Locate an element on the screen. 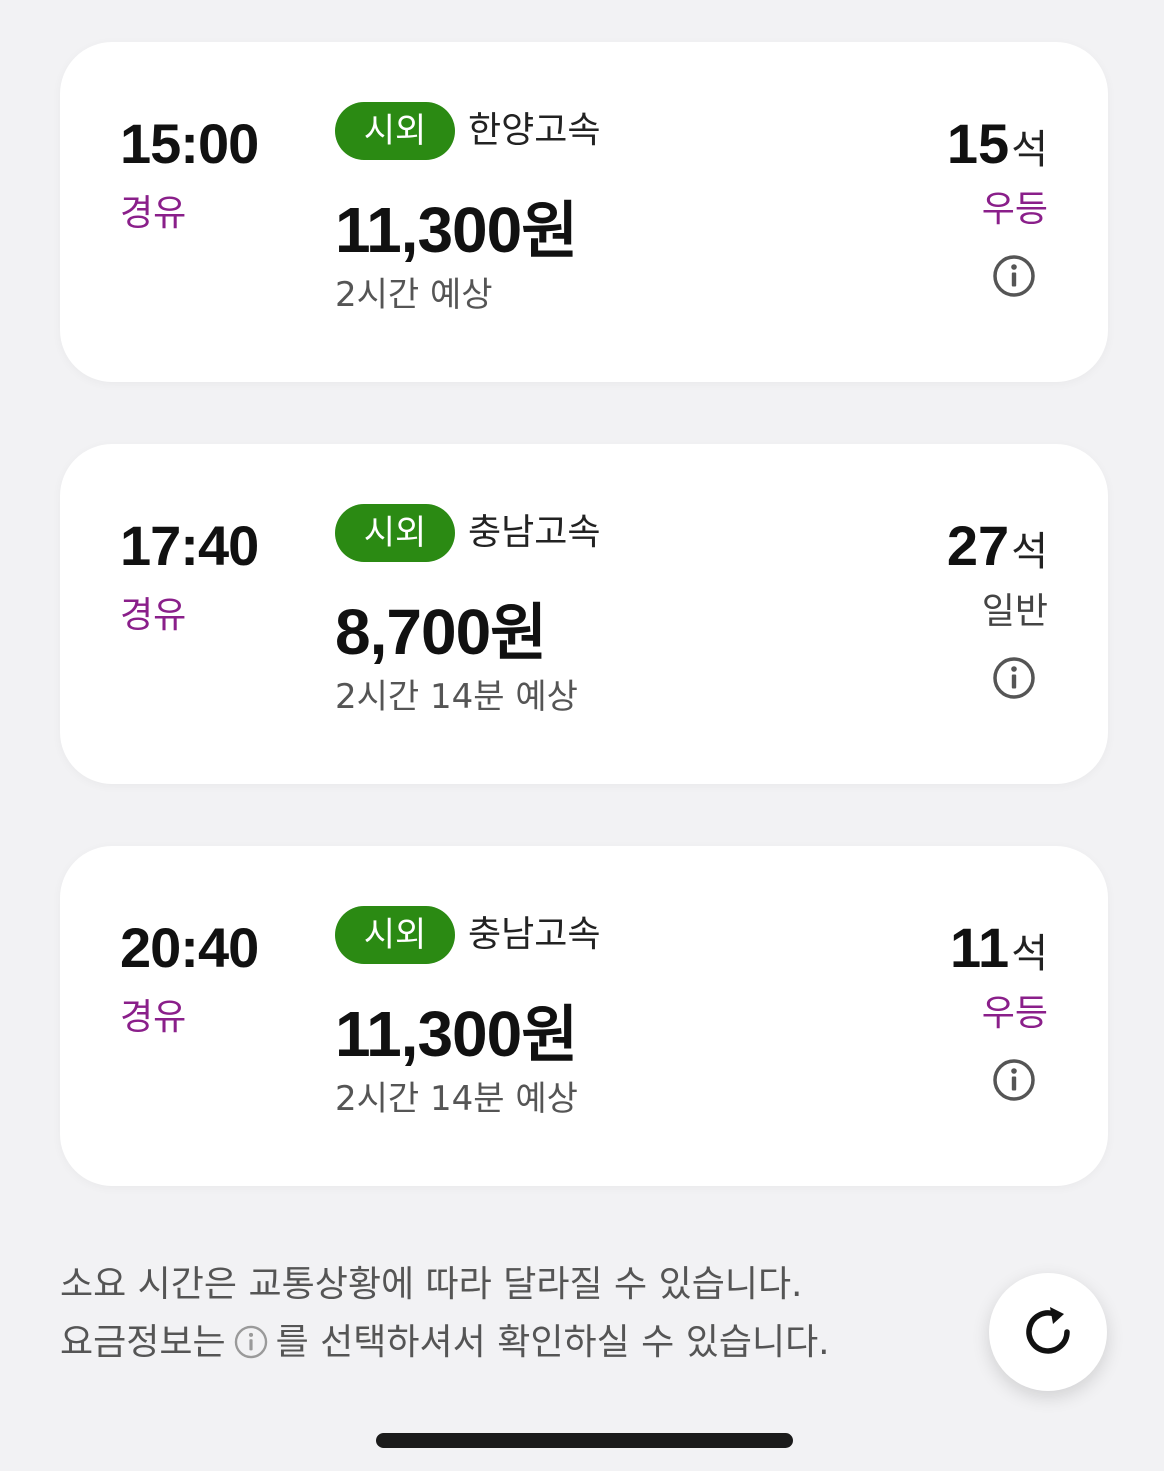 This screenshot has height=1471, width=1164. seats-available: 11석 is located at coordinates (999, 955).